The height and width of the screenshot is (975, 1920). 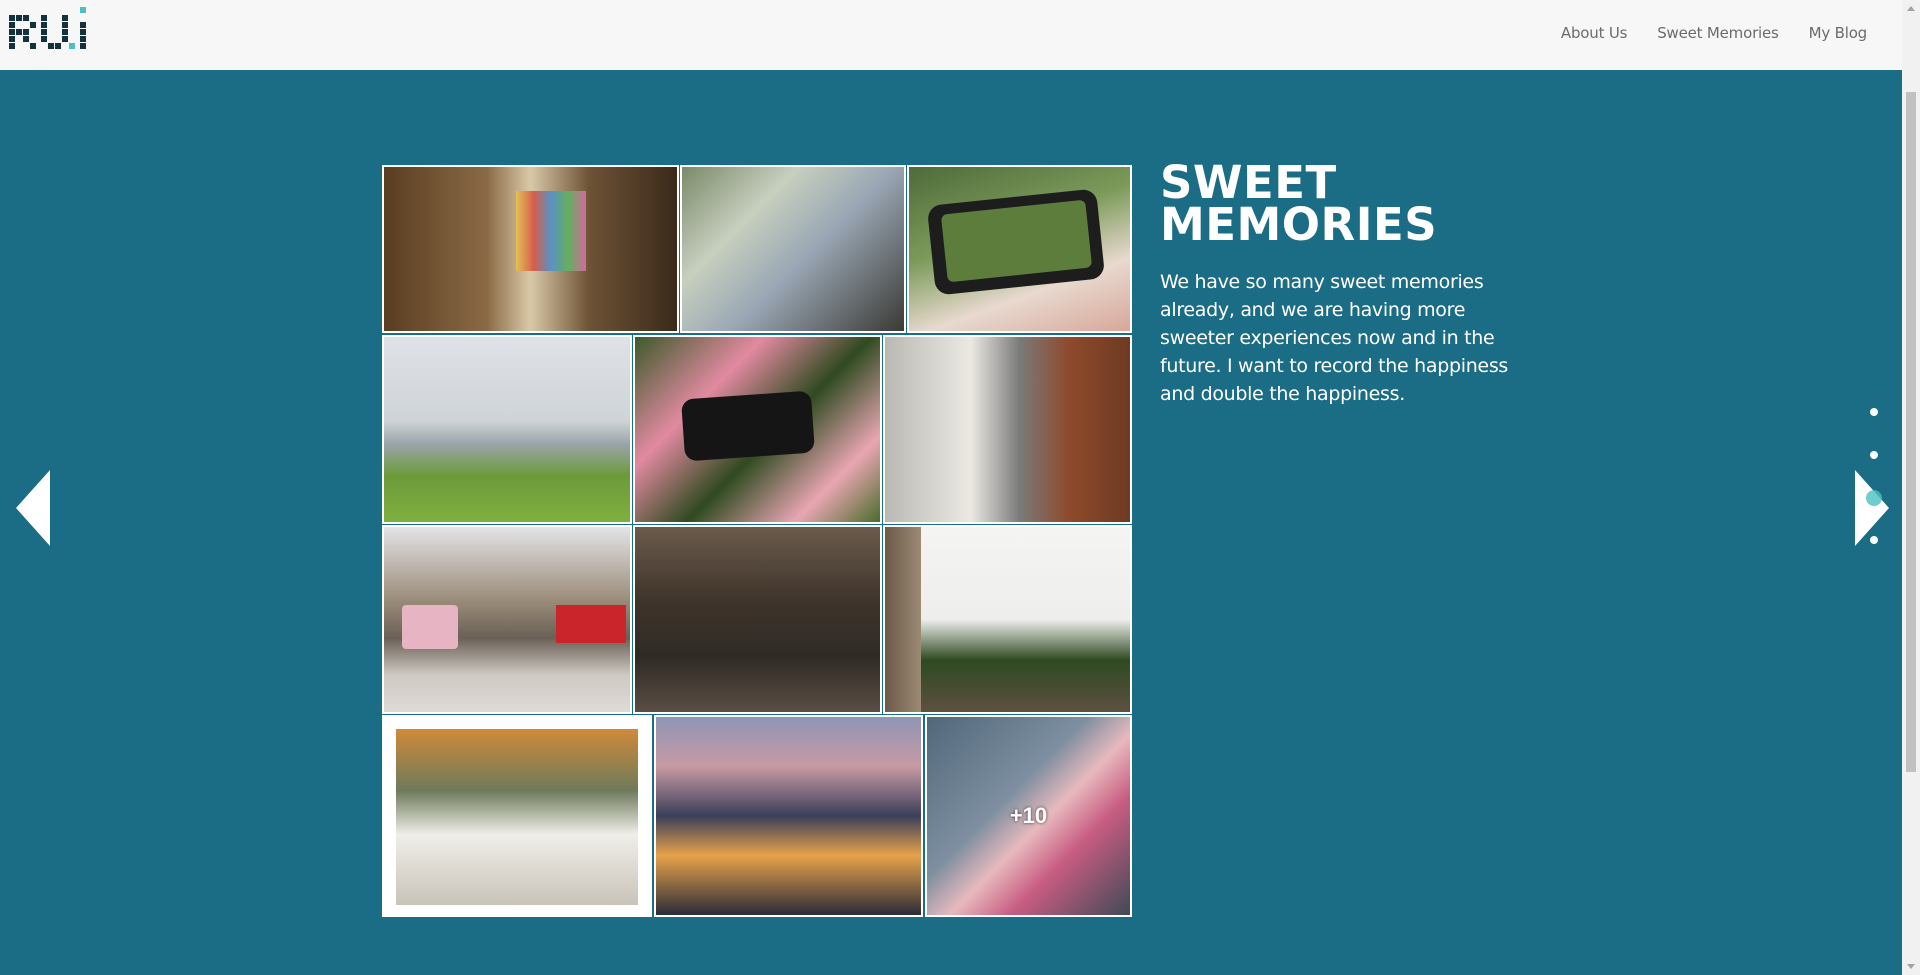 What do you see at coordinates (788, 816) in the screenshot?
I see `gallery-photo-town-at-dusk` at bounding box center [788, 816].